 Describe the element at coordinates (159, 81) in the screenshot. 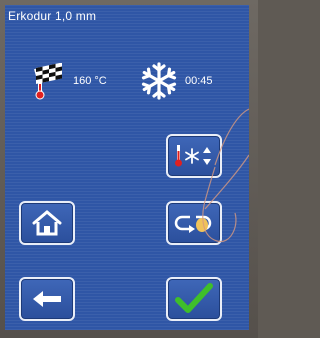

I see `snowflake-icon` at that location.